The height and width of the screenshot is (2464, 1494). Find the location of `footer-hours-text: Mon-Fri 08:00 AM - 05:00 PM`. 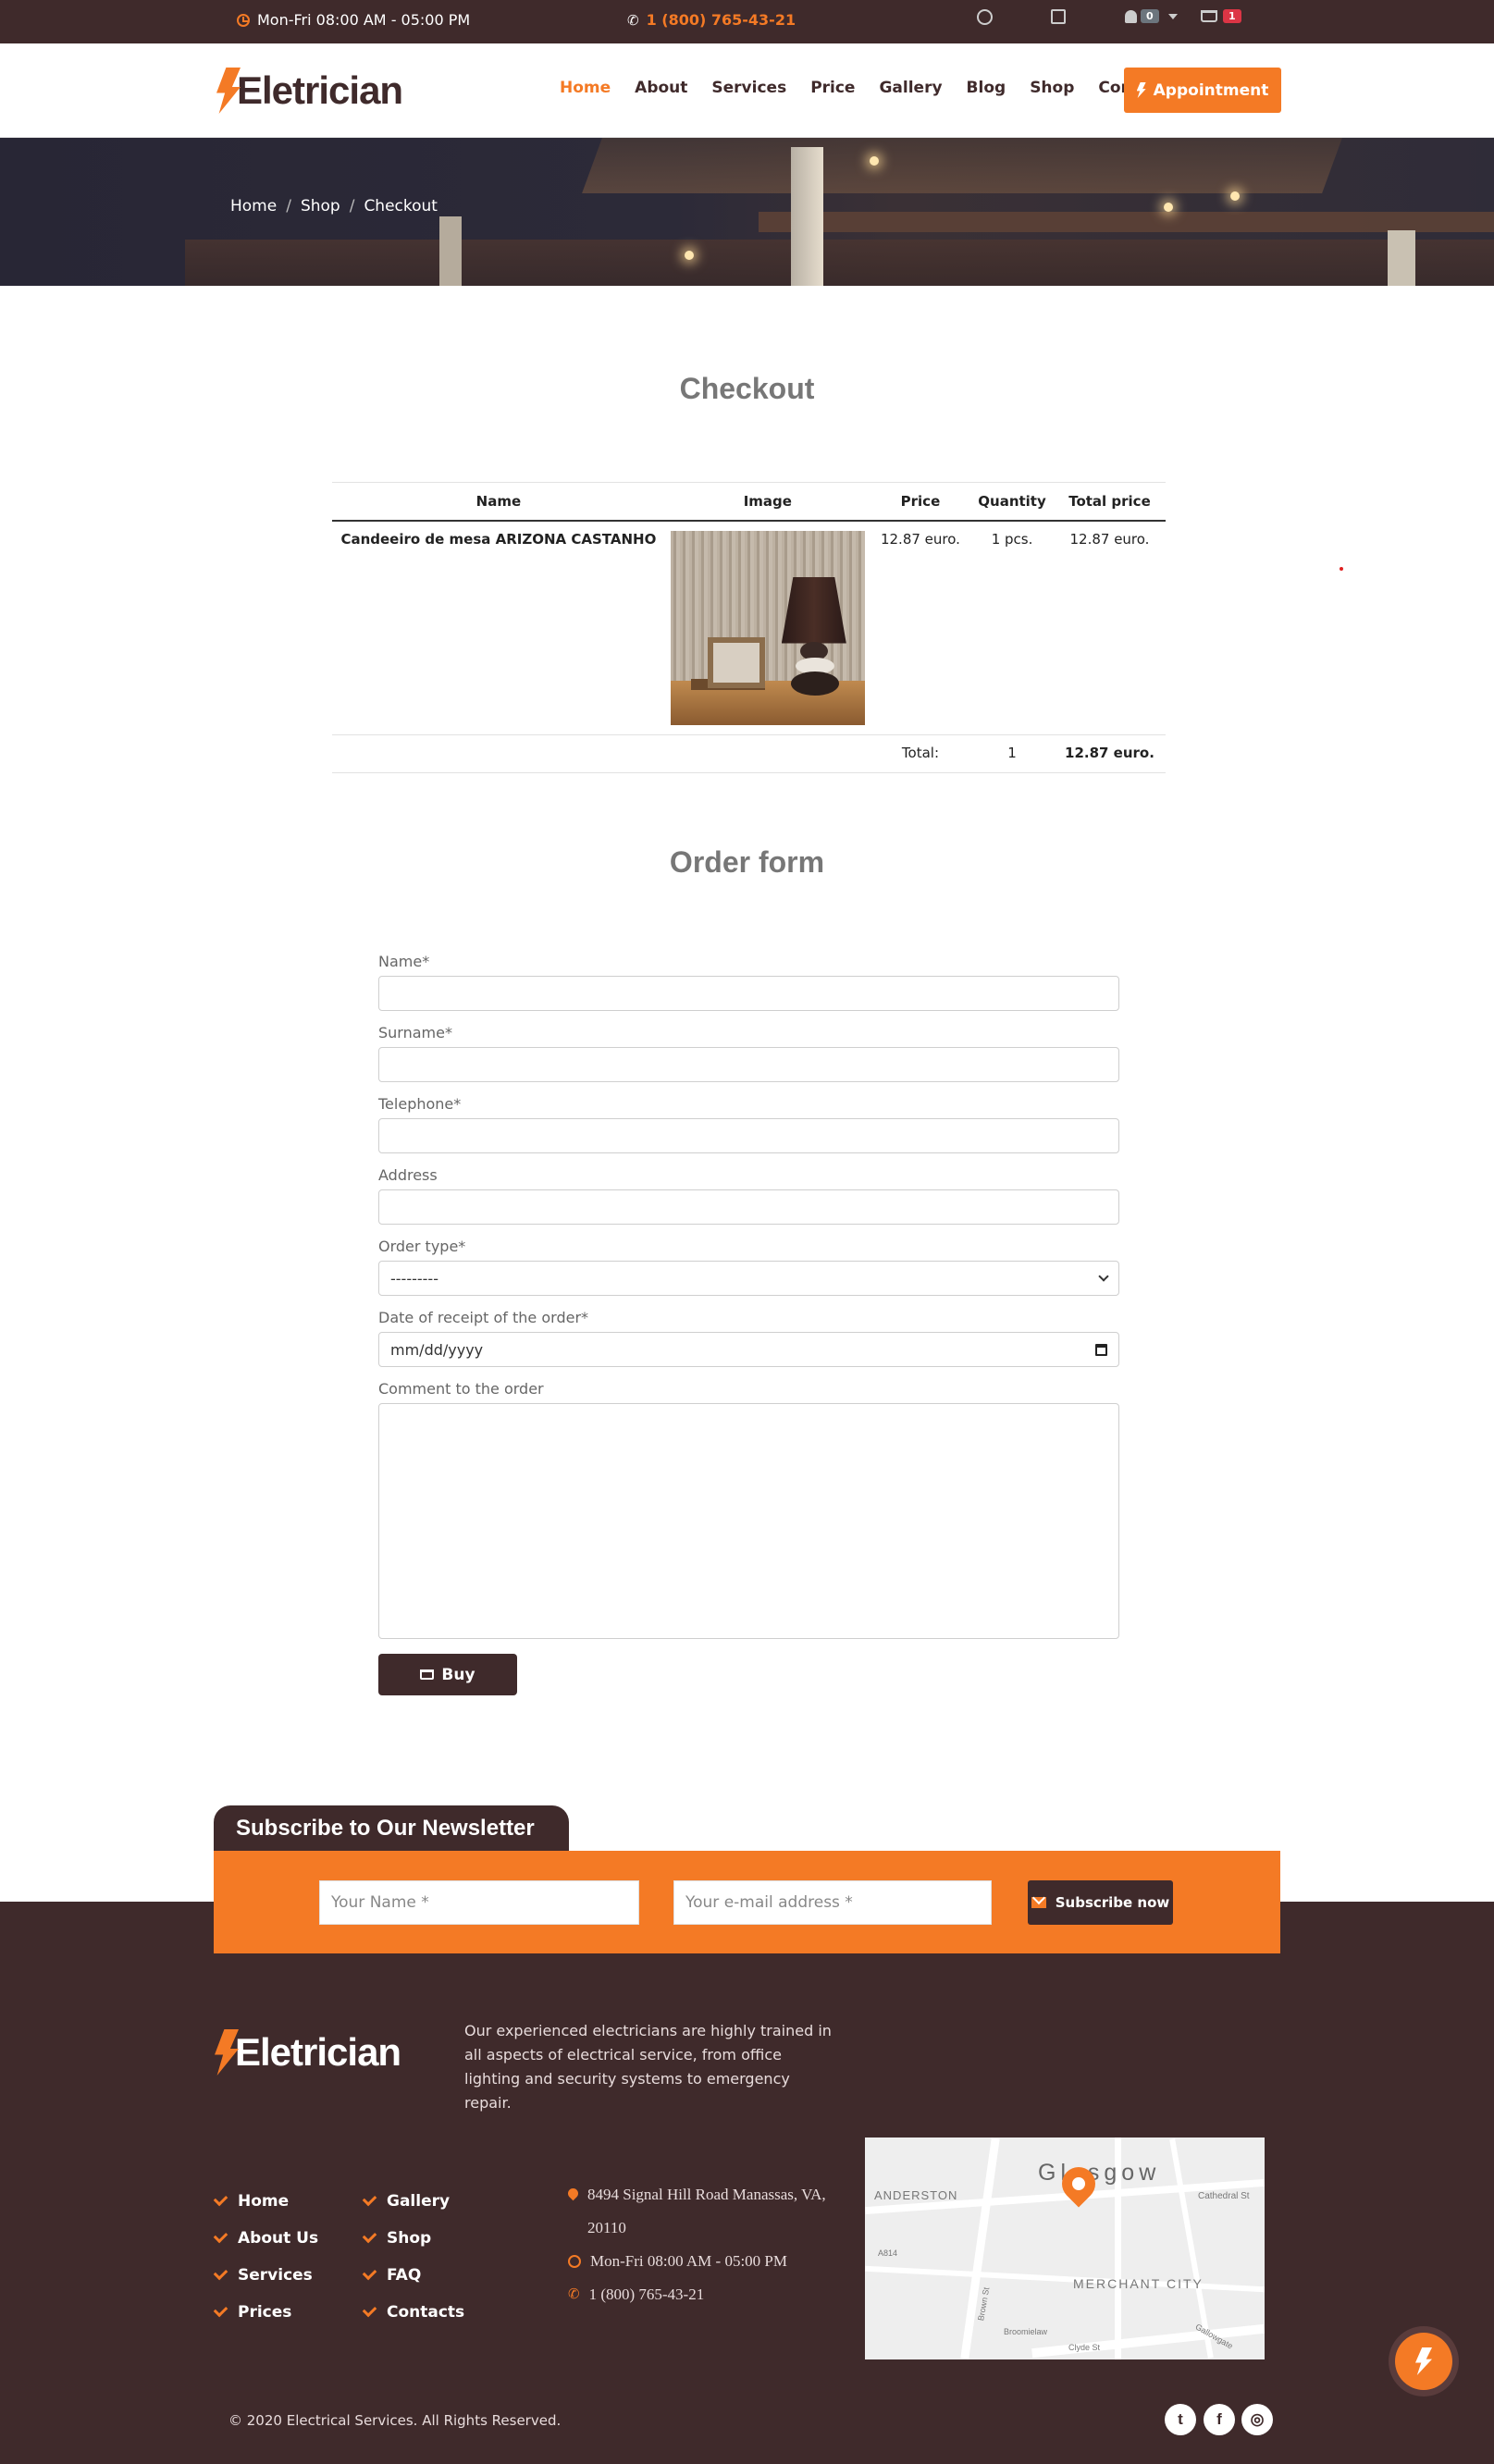

footer-hours-text: Mon-Fri 08:00 AM - 05:00 PM is located at coordinates (688, 2261).